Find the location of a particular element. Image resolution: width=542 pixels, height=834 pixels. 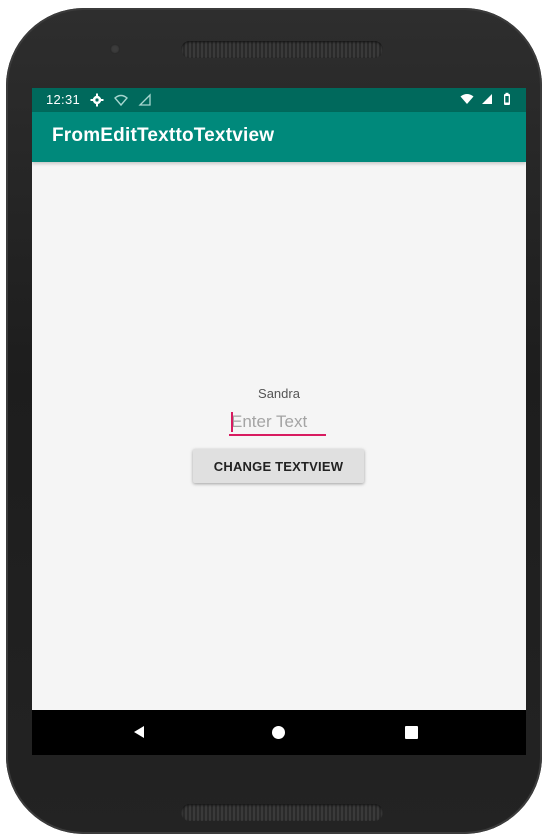

bottom-speaker is located at coordinates (282, 812).